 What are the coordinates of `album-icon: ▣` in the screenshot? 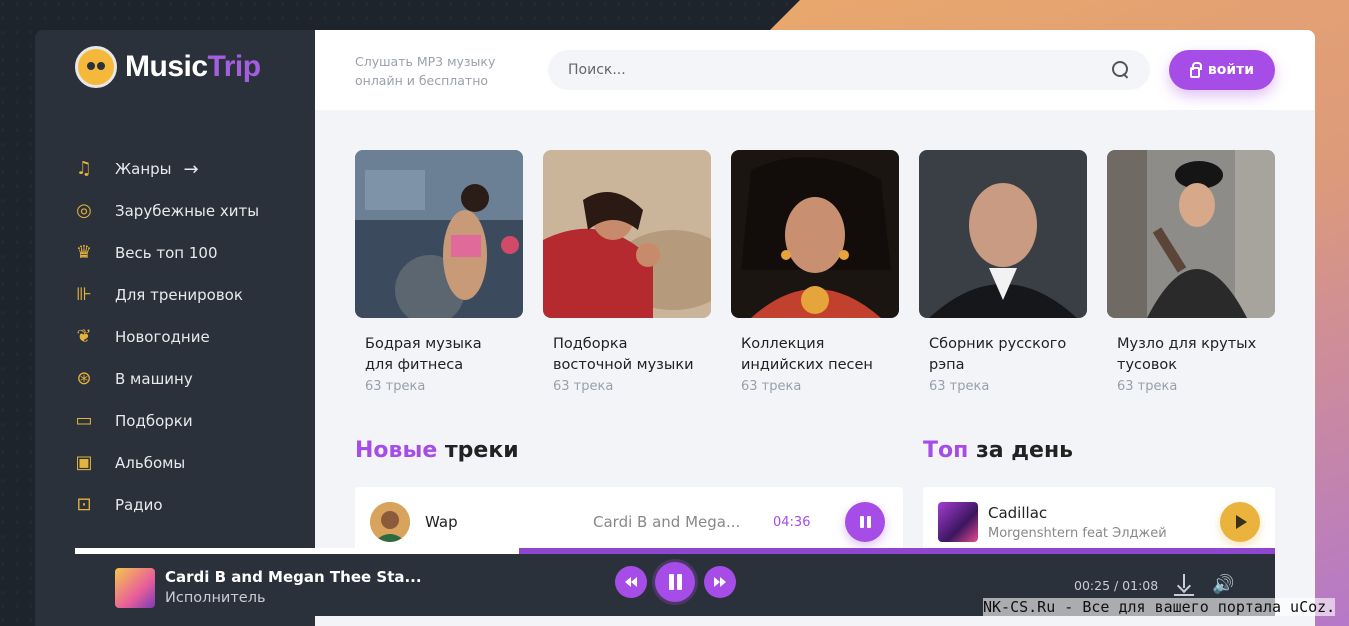 It's located at (84, 462).